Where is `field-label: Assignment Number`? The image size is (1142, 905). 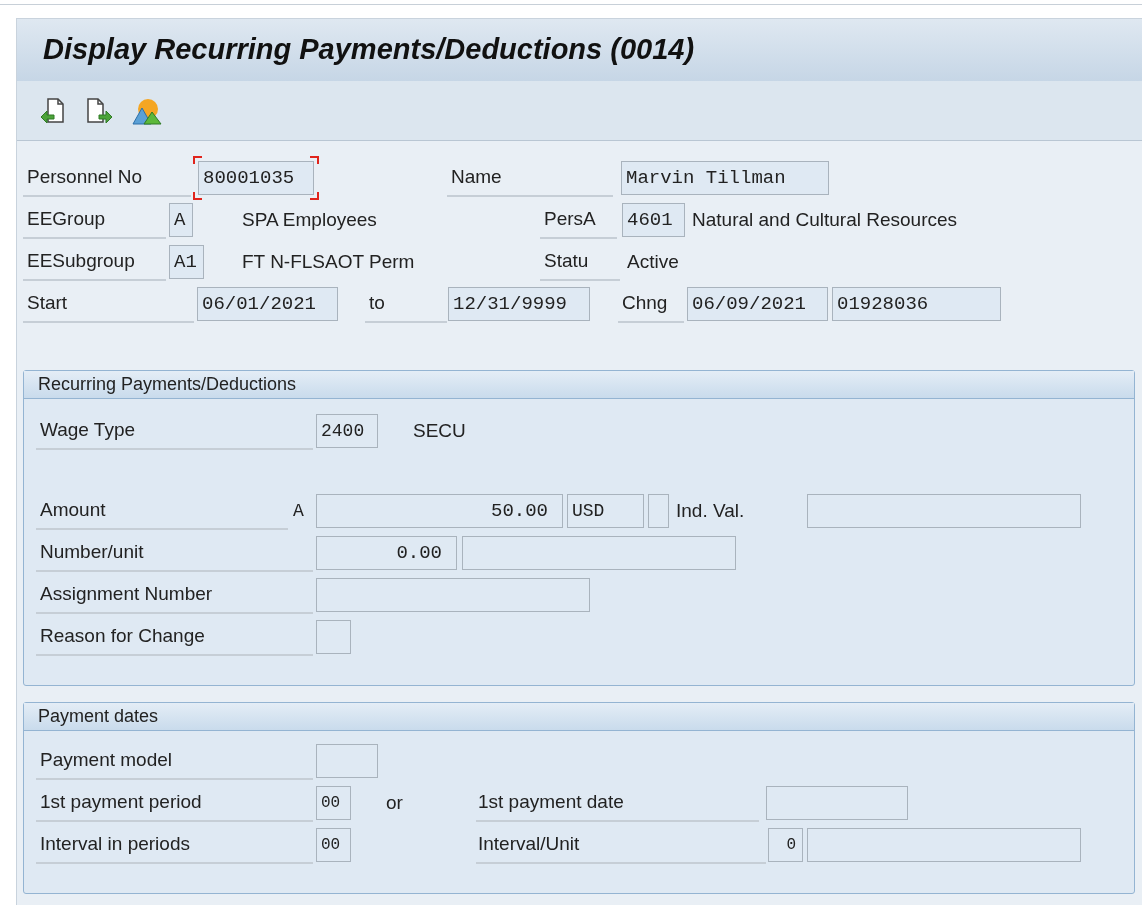 field-label: Assignment Number is located at coordinates (174, 595).